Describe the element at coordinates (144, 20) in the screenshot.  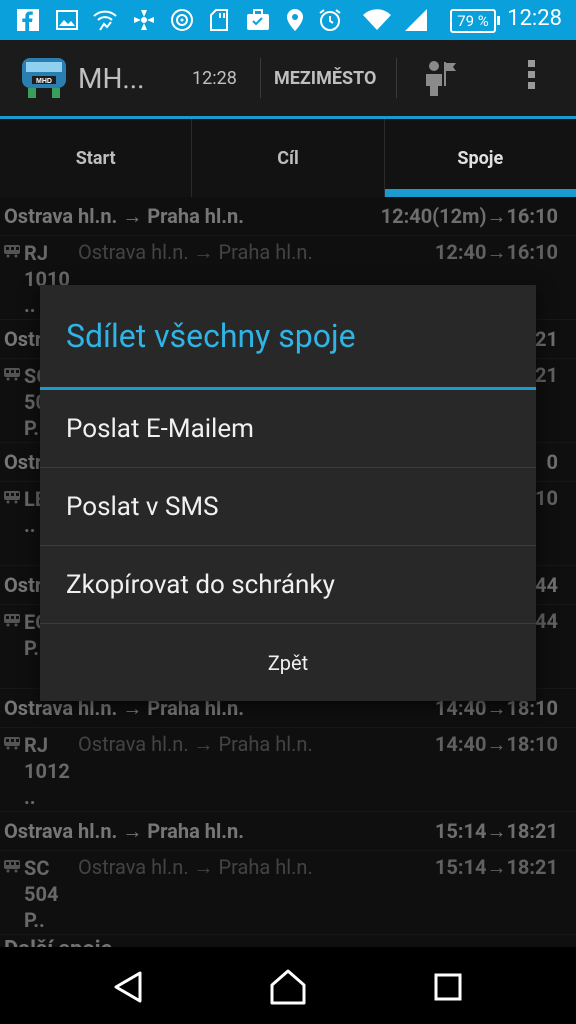
I see `pinwheel-icon` at that location.